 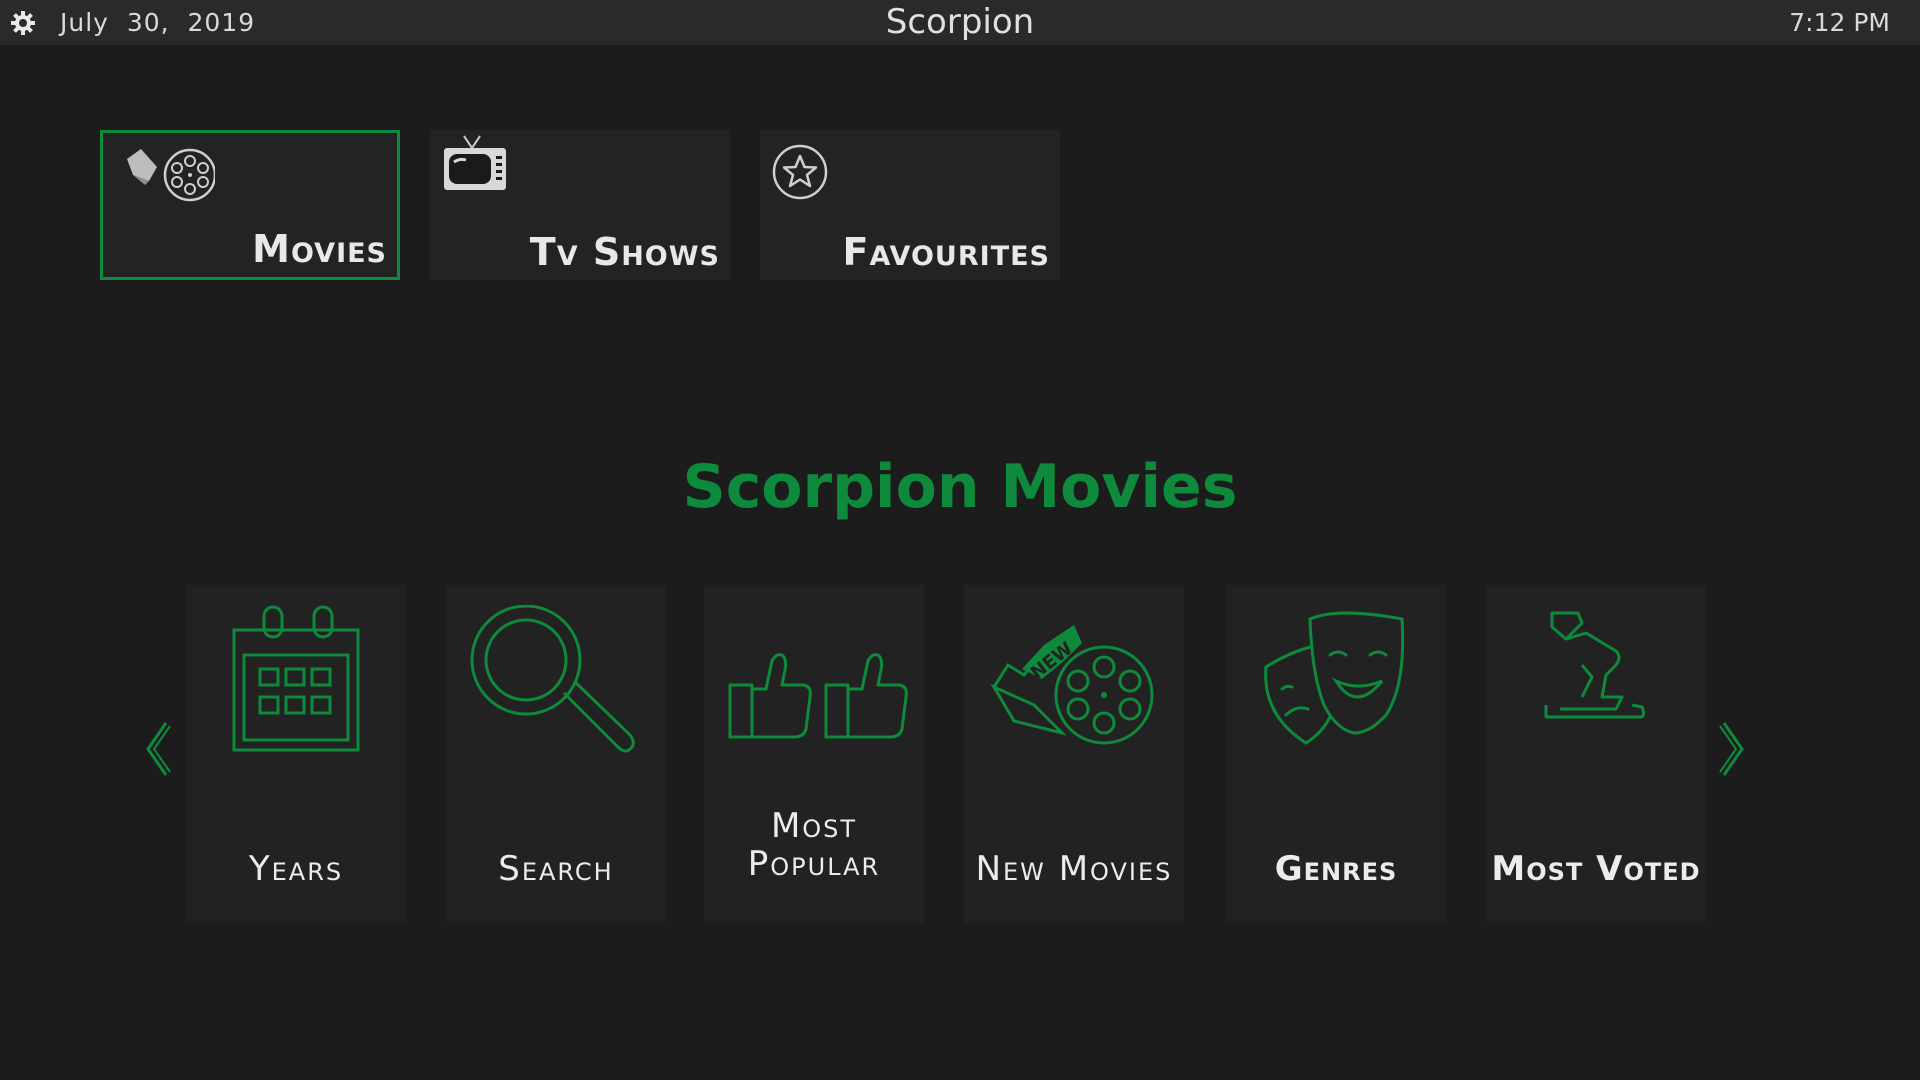 What do you see at coordinates (552, 679) in the screenshot?
I see `magnifier-icon` at bounding box center [552, 679].